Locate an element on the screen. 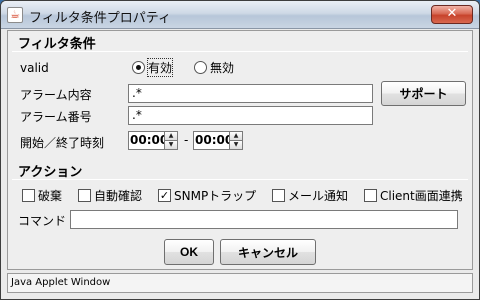 The width and height of the screenshot is (480, 300). start-time-down-arrow-icon: ▼ is located at coordinates (171, 145).